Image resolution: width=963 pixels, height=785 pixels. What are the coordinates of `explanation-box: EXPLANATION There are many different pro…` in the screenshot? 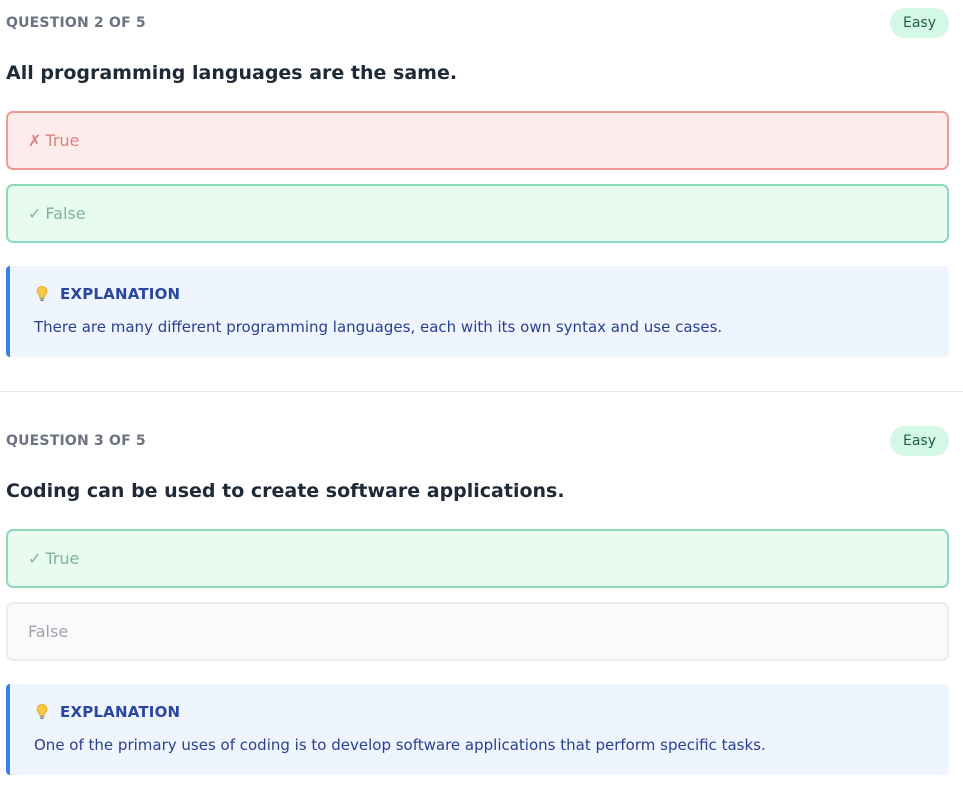 It's located at (477, 311).